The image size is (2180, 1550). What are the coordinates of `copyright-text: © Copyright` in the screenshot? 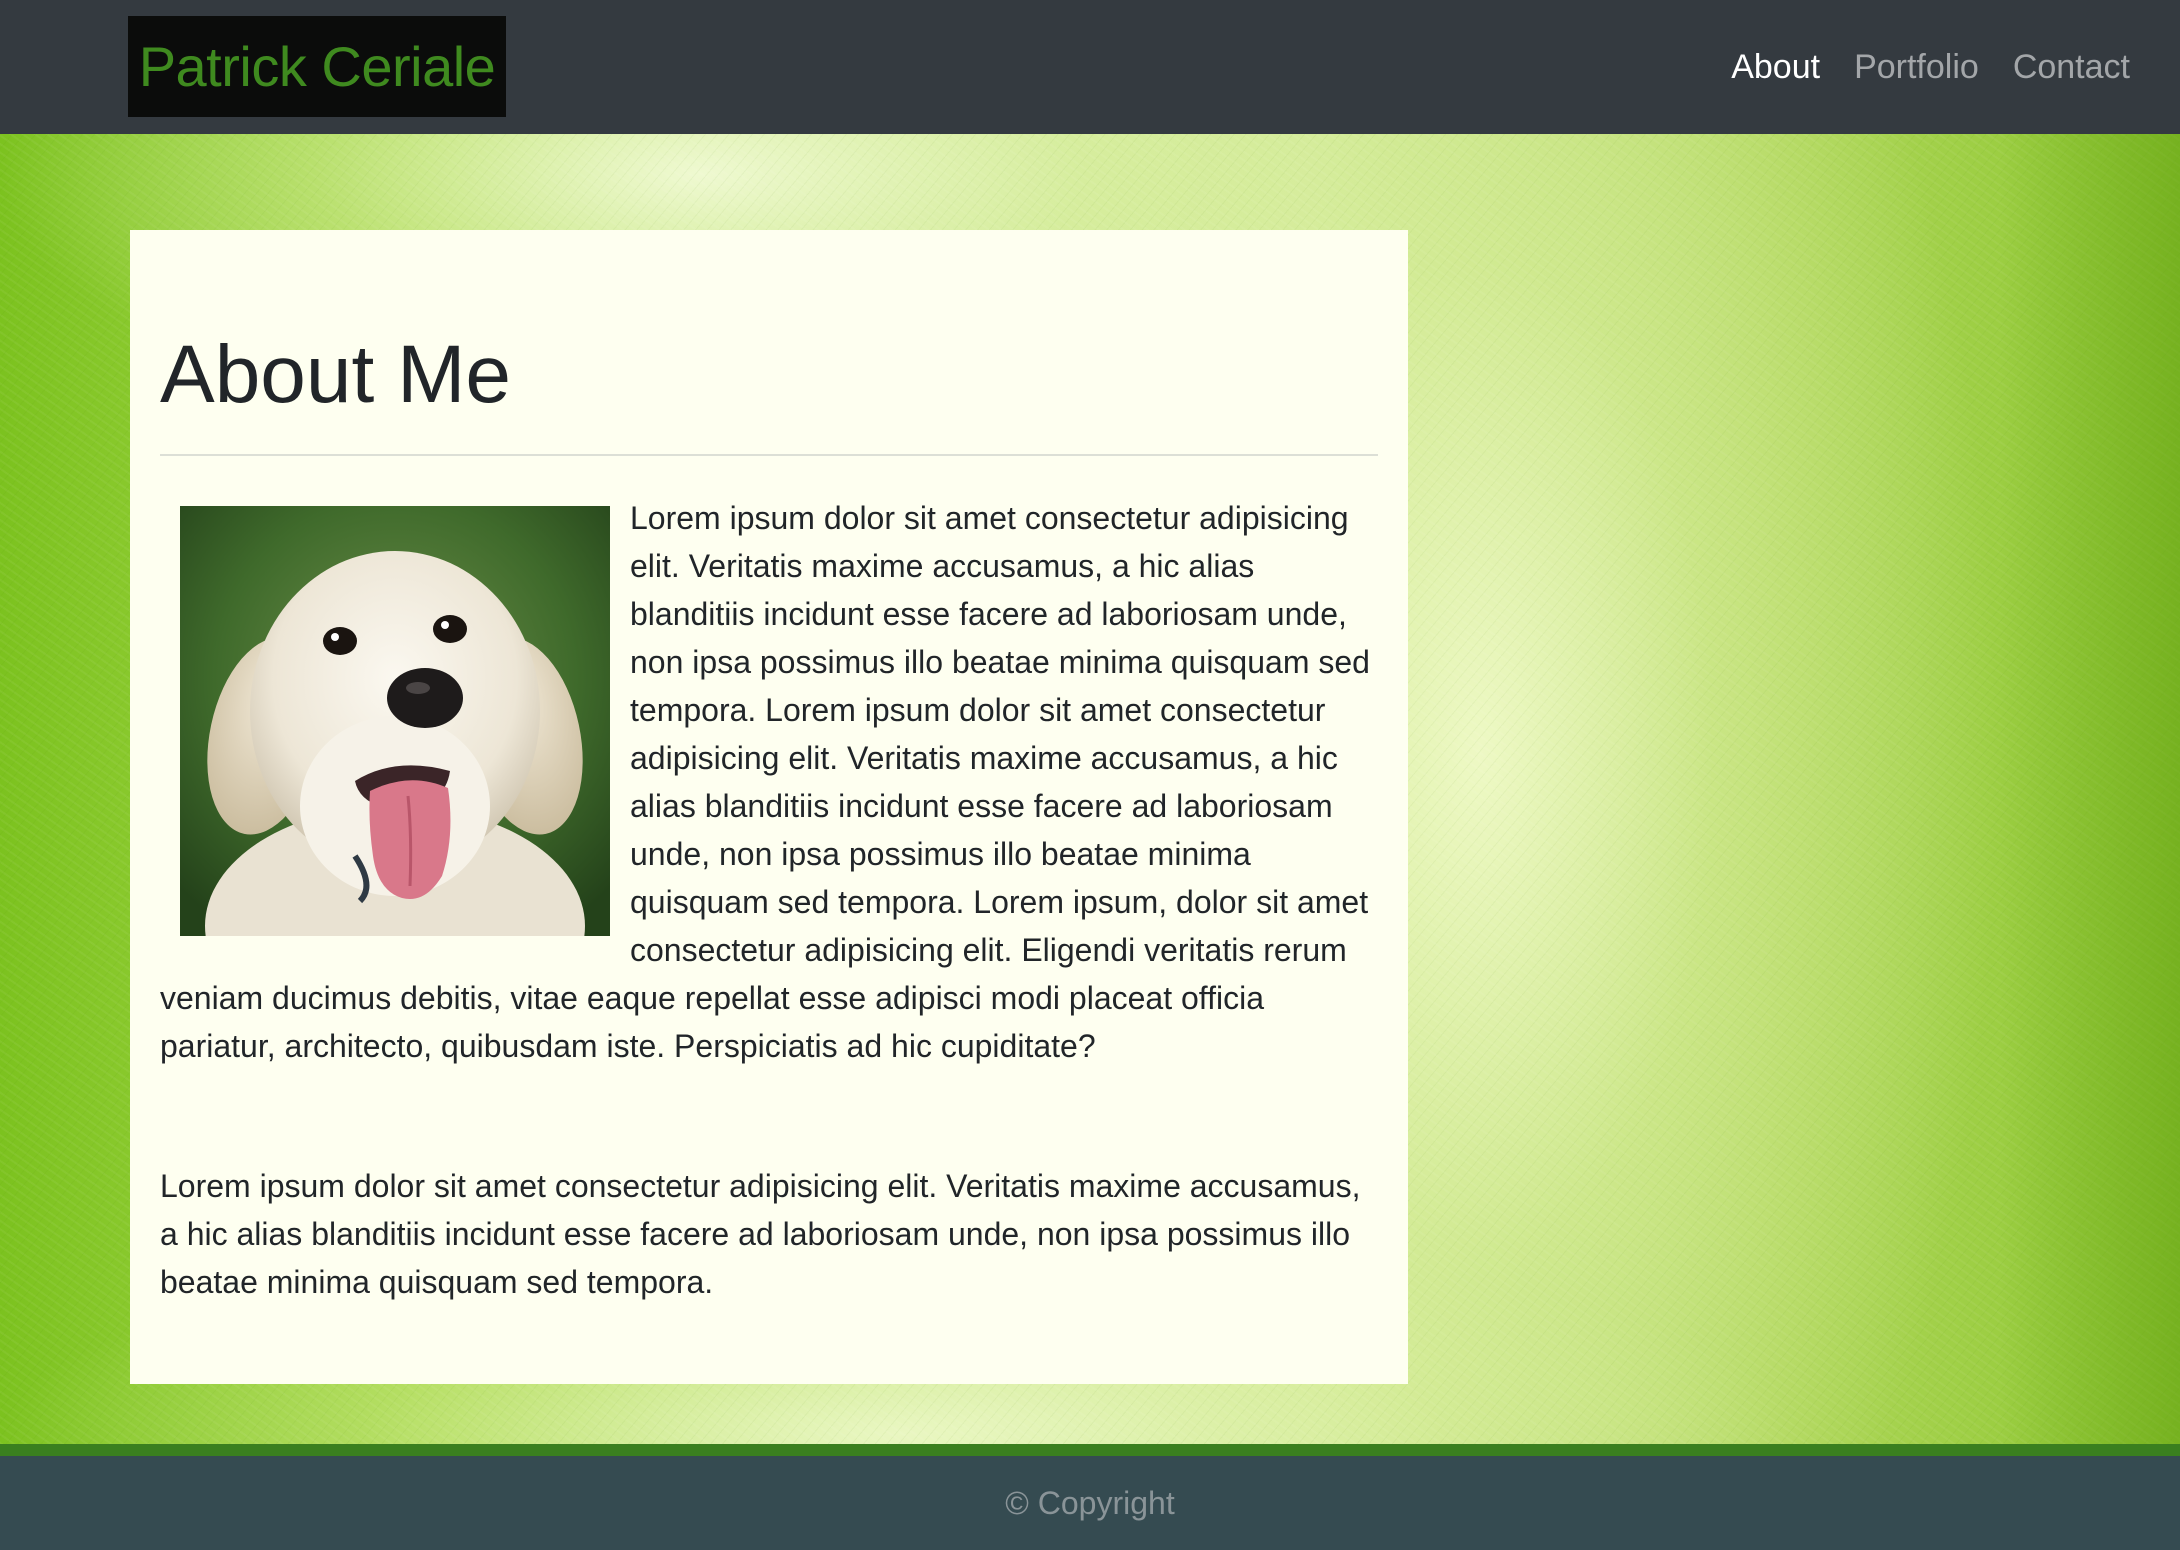 It's located at (1090, 1502).